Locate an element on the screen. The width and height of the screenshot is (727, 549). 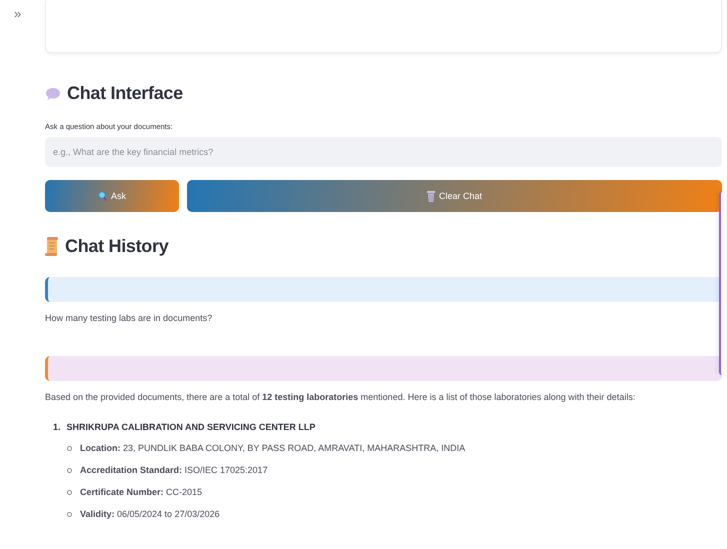
detail-text: Certificate Number: CC-2015 is located at coordinates (141, 492).